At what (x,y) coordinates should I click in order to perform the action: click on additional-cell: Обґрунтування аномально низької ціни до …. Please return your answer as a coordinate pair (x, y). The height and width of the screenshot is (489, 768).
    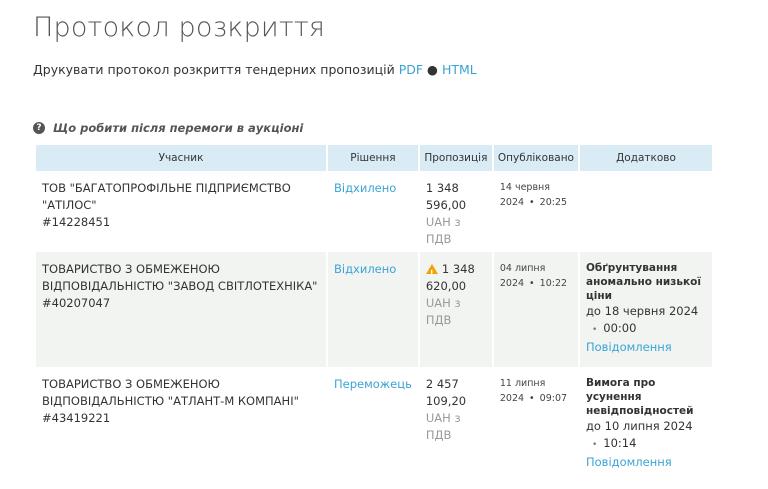
    Looking at the image, I should click on (645, 309).